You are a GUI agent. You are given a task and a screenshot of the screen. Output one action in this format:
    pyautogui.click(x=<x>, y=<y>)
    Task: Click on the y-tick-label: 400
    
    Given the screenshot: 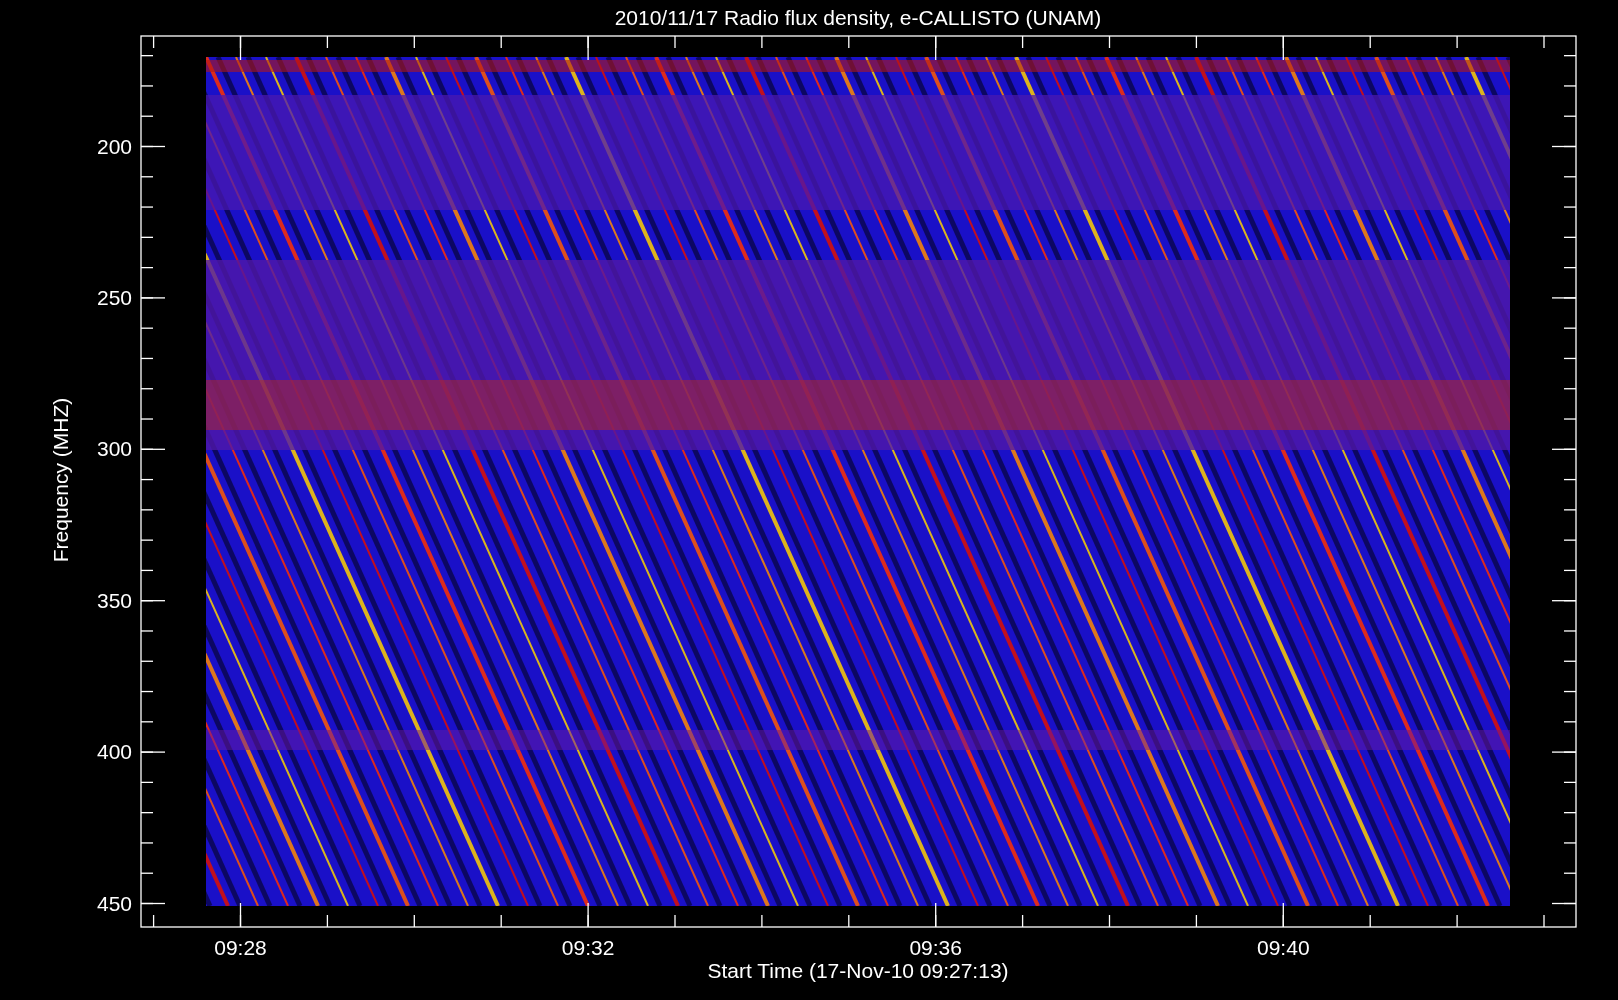 What is the action you would take?
    pyautogui.click(x=114, y=752)
    